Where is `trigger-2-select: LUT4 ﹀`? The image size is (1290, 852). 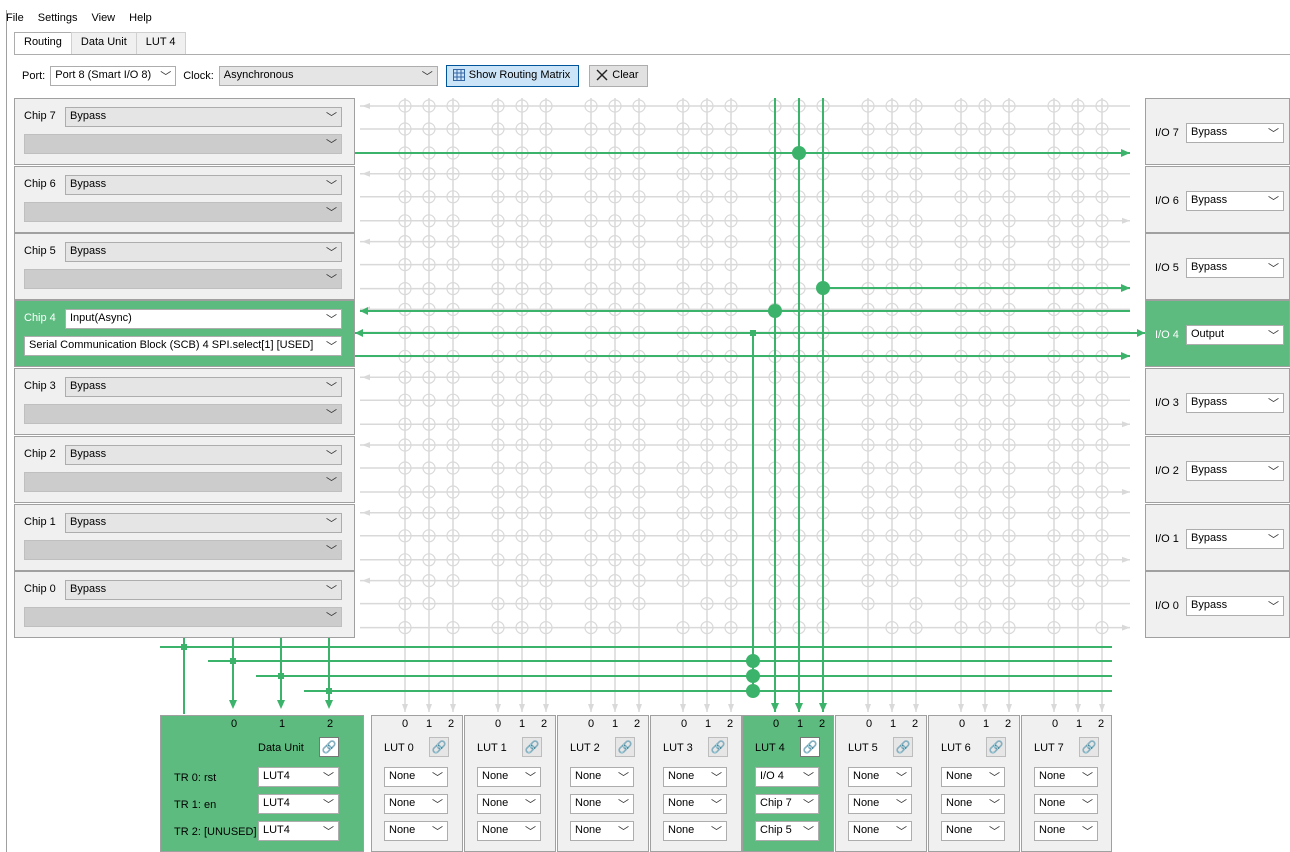 trigger-2-select: LUT4 ﹀ is located at coordinates (298, 831).